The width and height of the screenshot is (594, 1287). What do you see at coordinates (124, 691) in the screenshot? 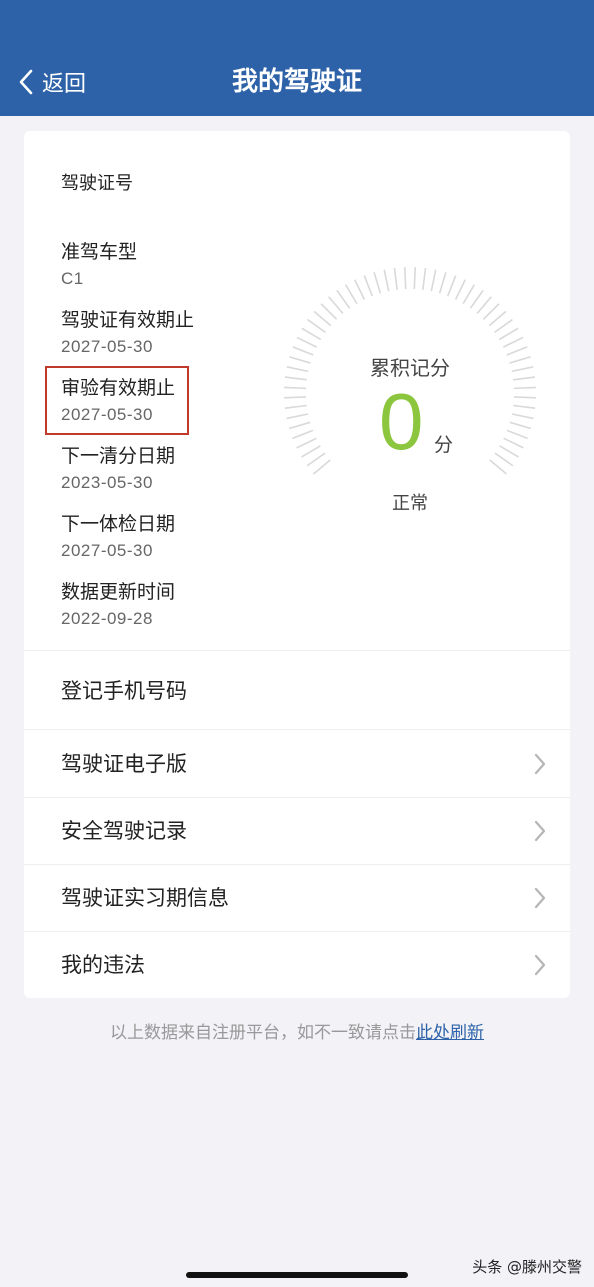
I see `menu-item-label: 登记手机号码` at bounding box center [124, 691].